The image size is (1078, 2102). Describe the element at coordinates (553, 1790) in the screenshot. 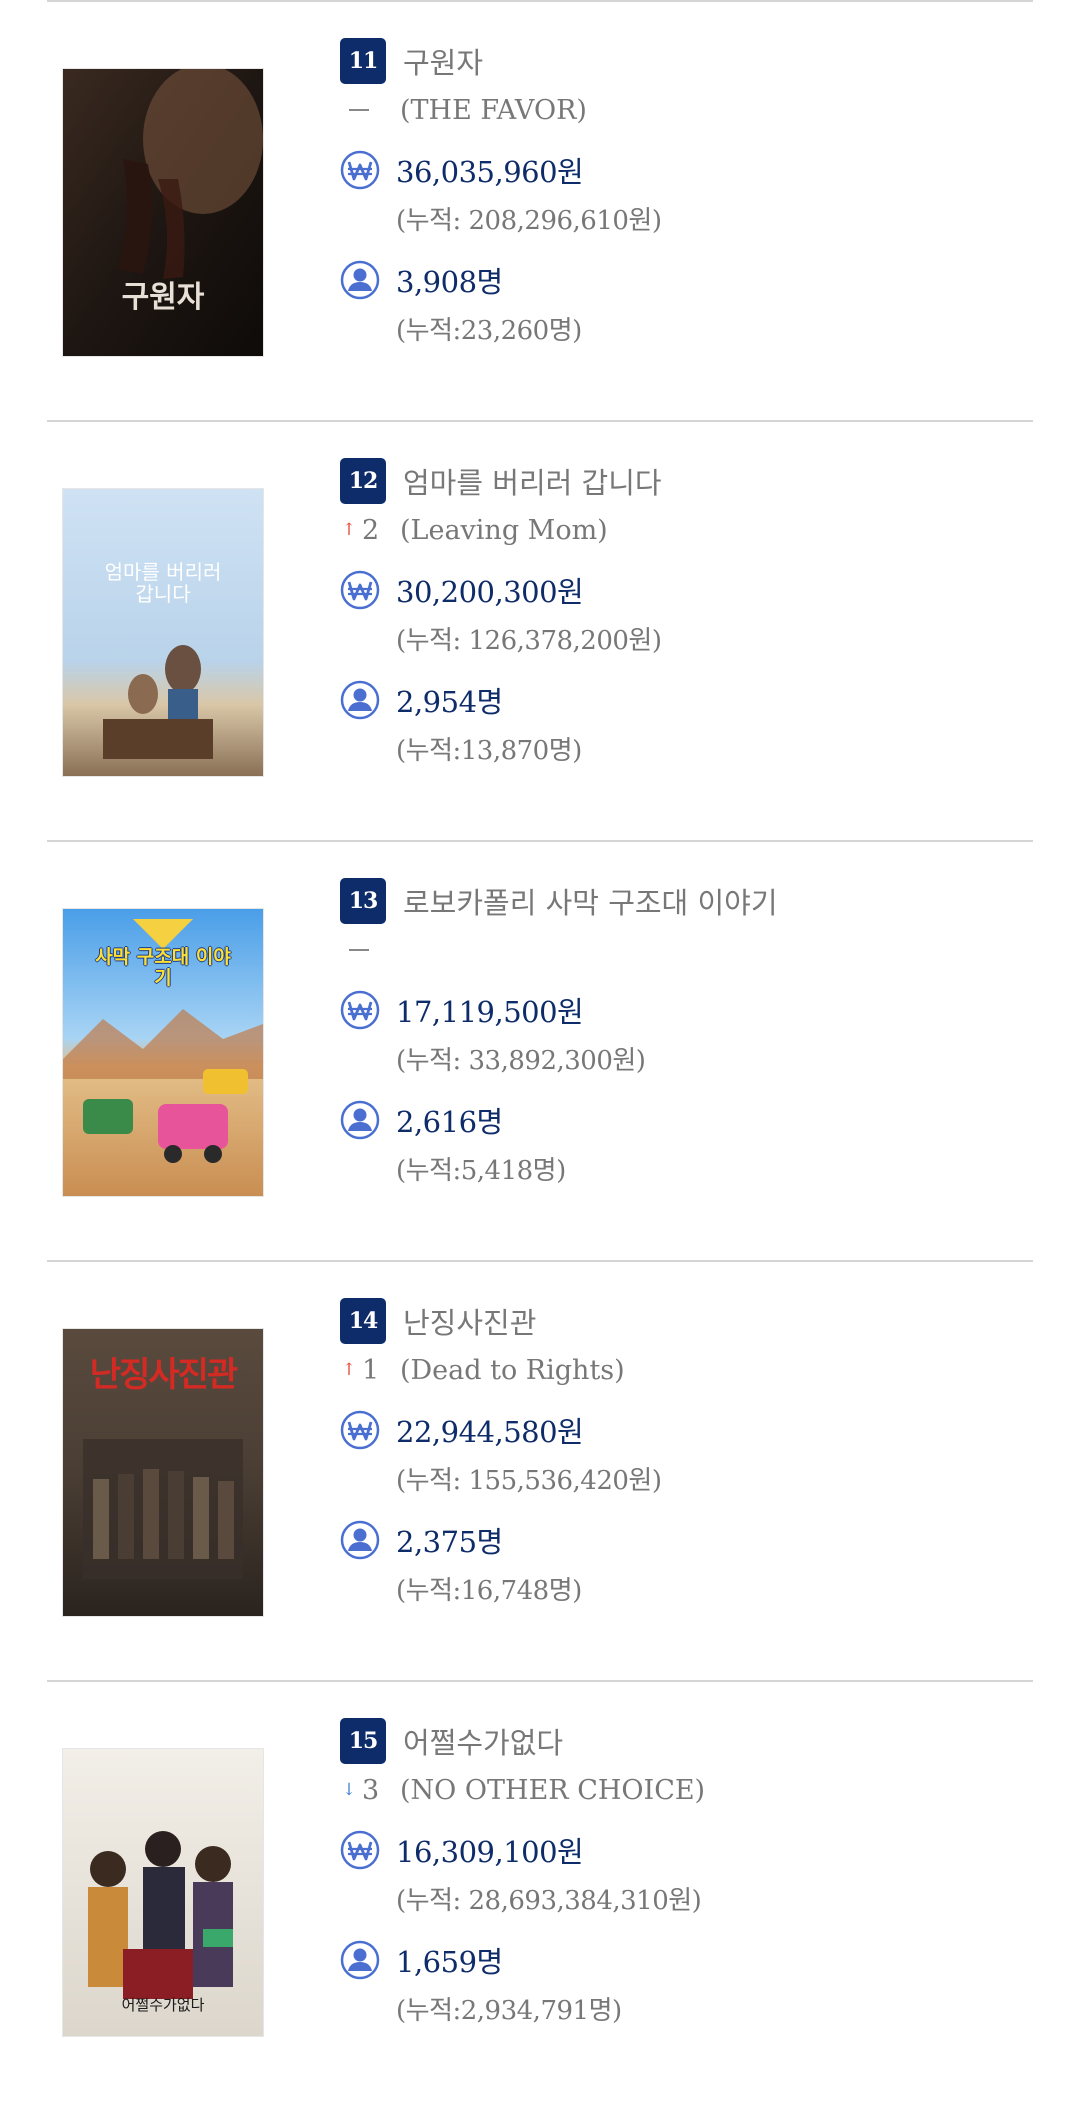

I see `english-title: (NO OTHER CHOICE)` at that location.